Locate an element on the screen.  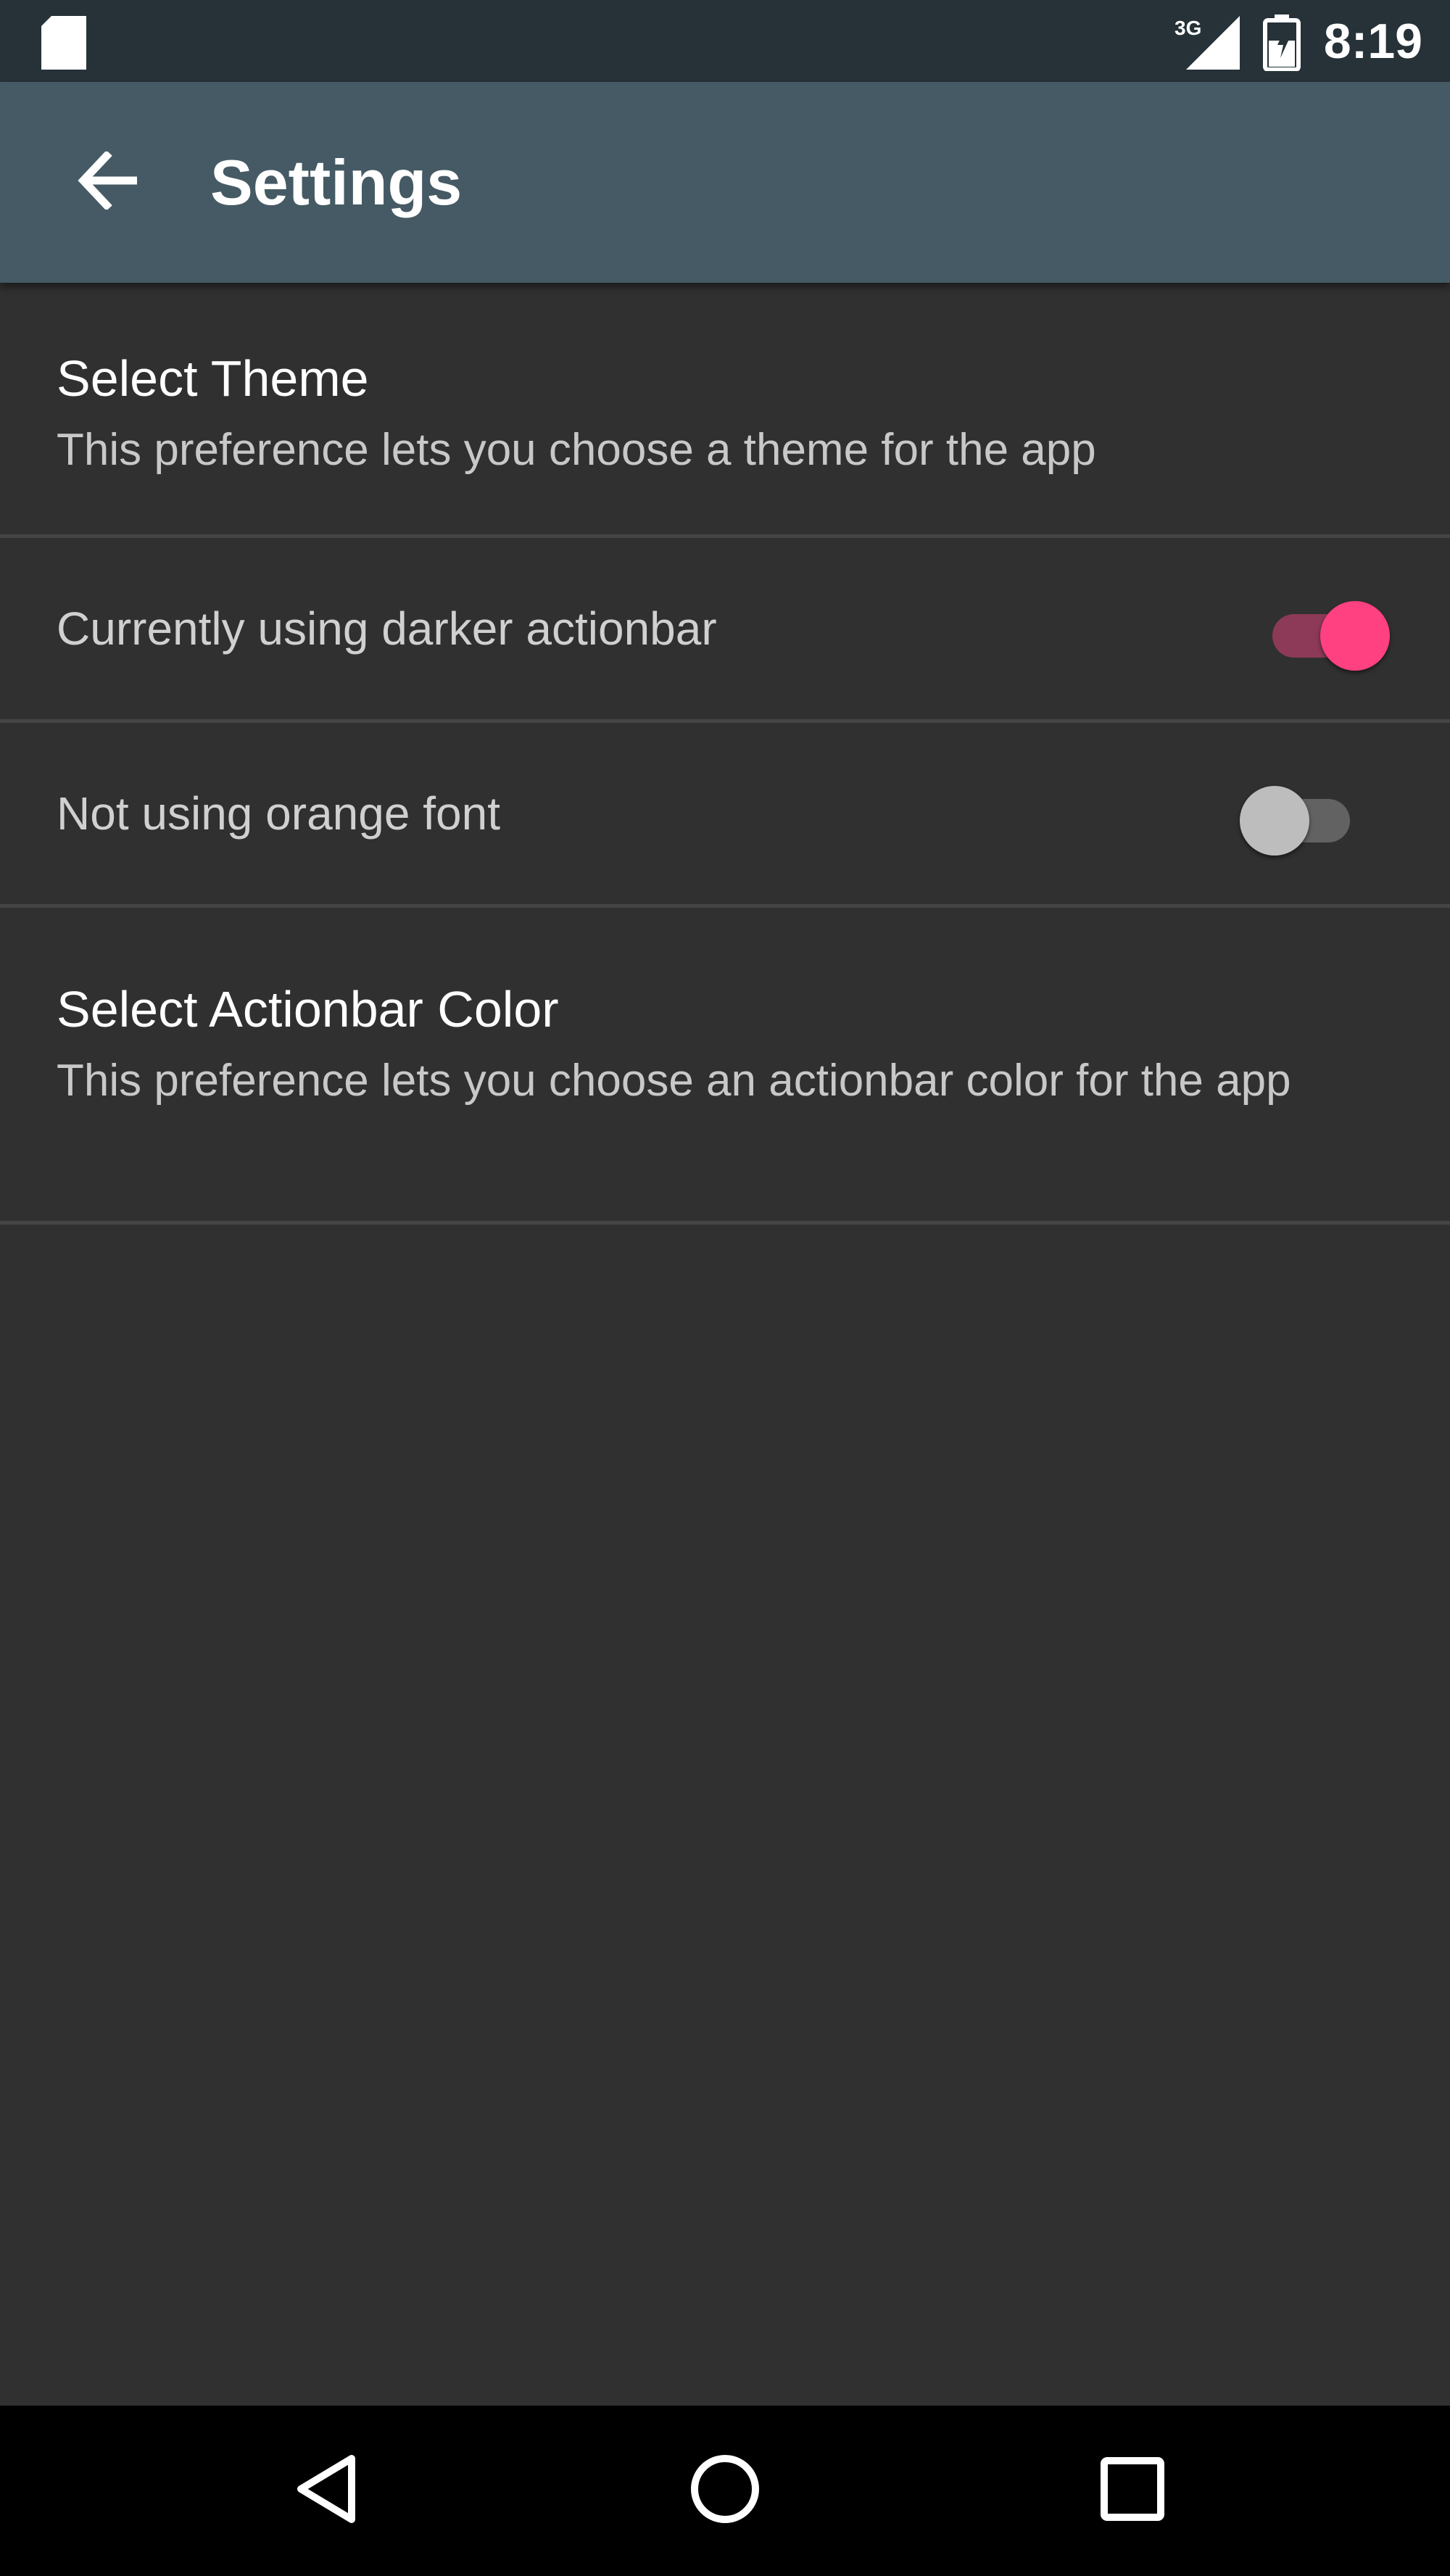
app-bar: Settings is located at coordinates (725, 182).